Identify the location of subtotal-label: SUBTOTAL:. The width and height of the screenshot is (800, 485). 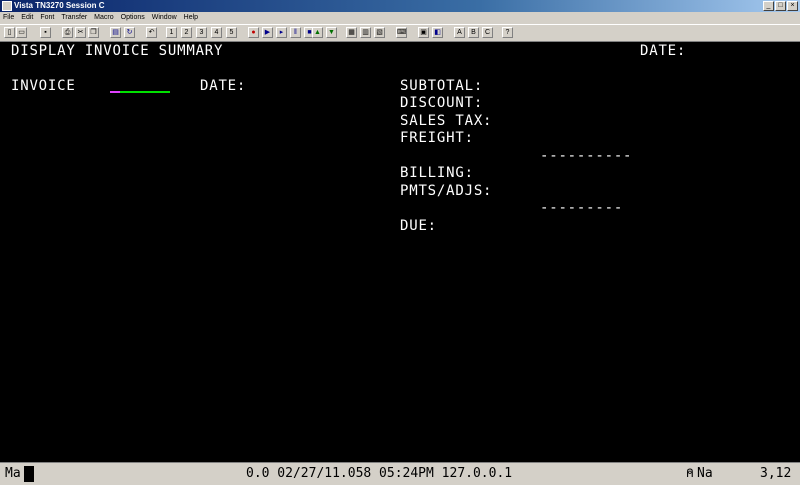
(442, 86).